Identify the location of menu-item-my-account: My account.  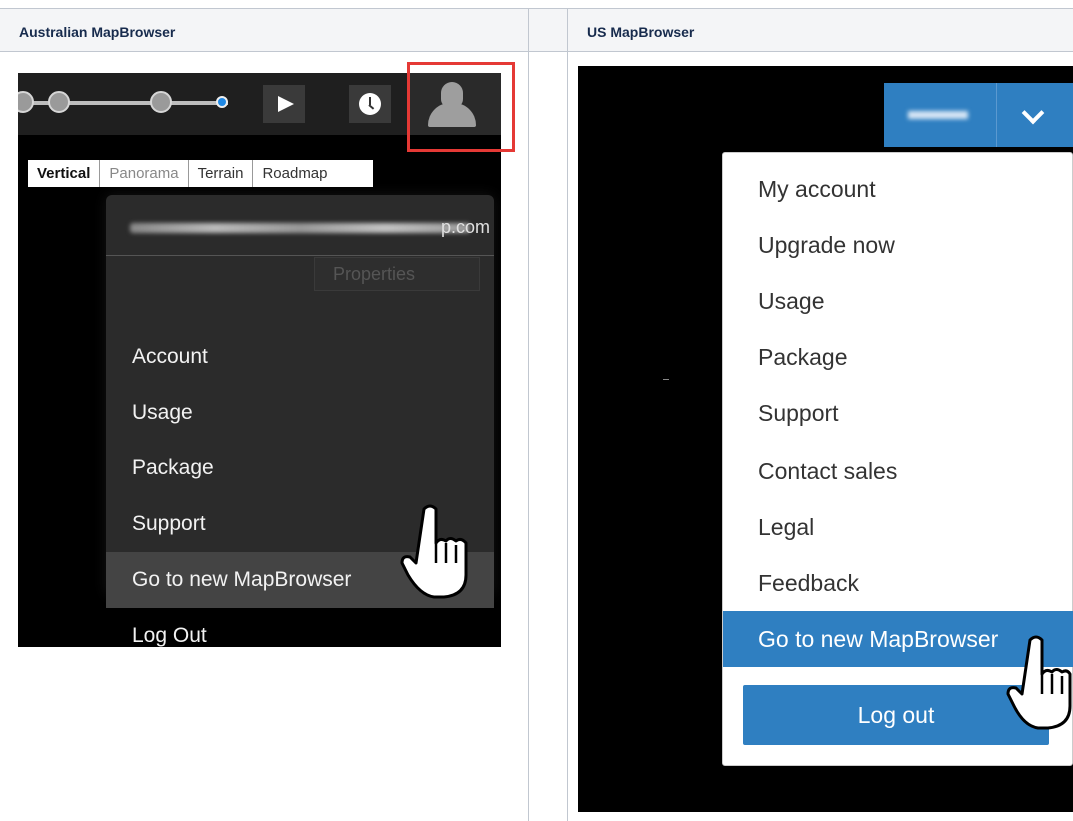
(898, 189).